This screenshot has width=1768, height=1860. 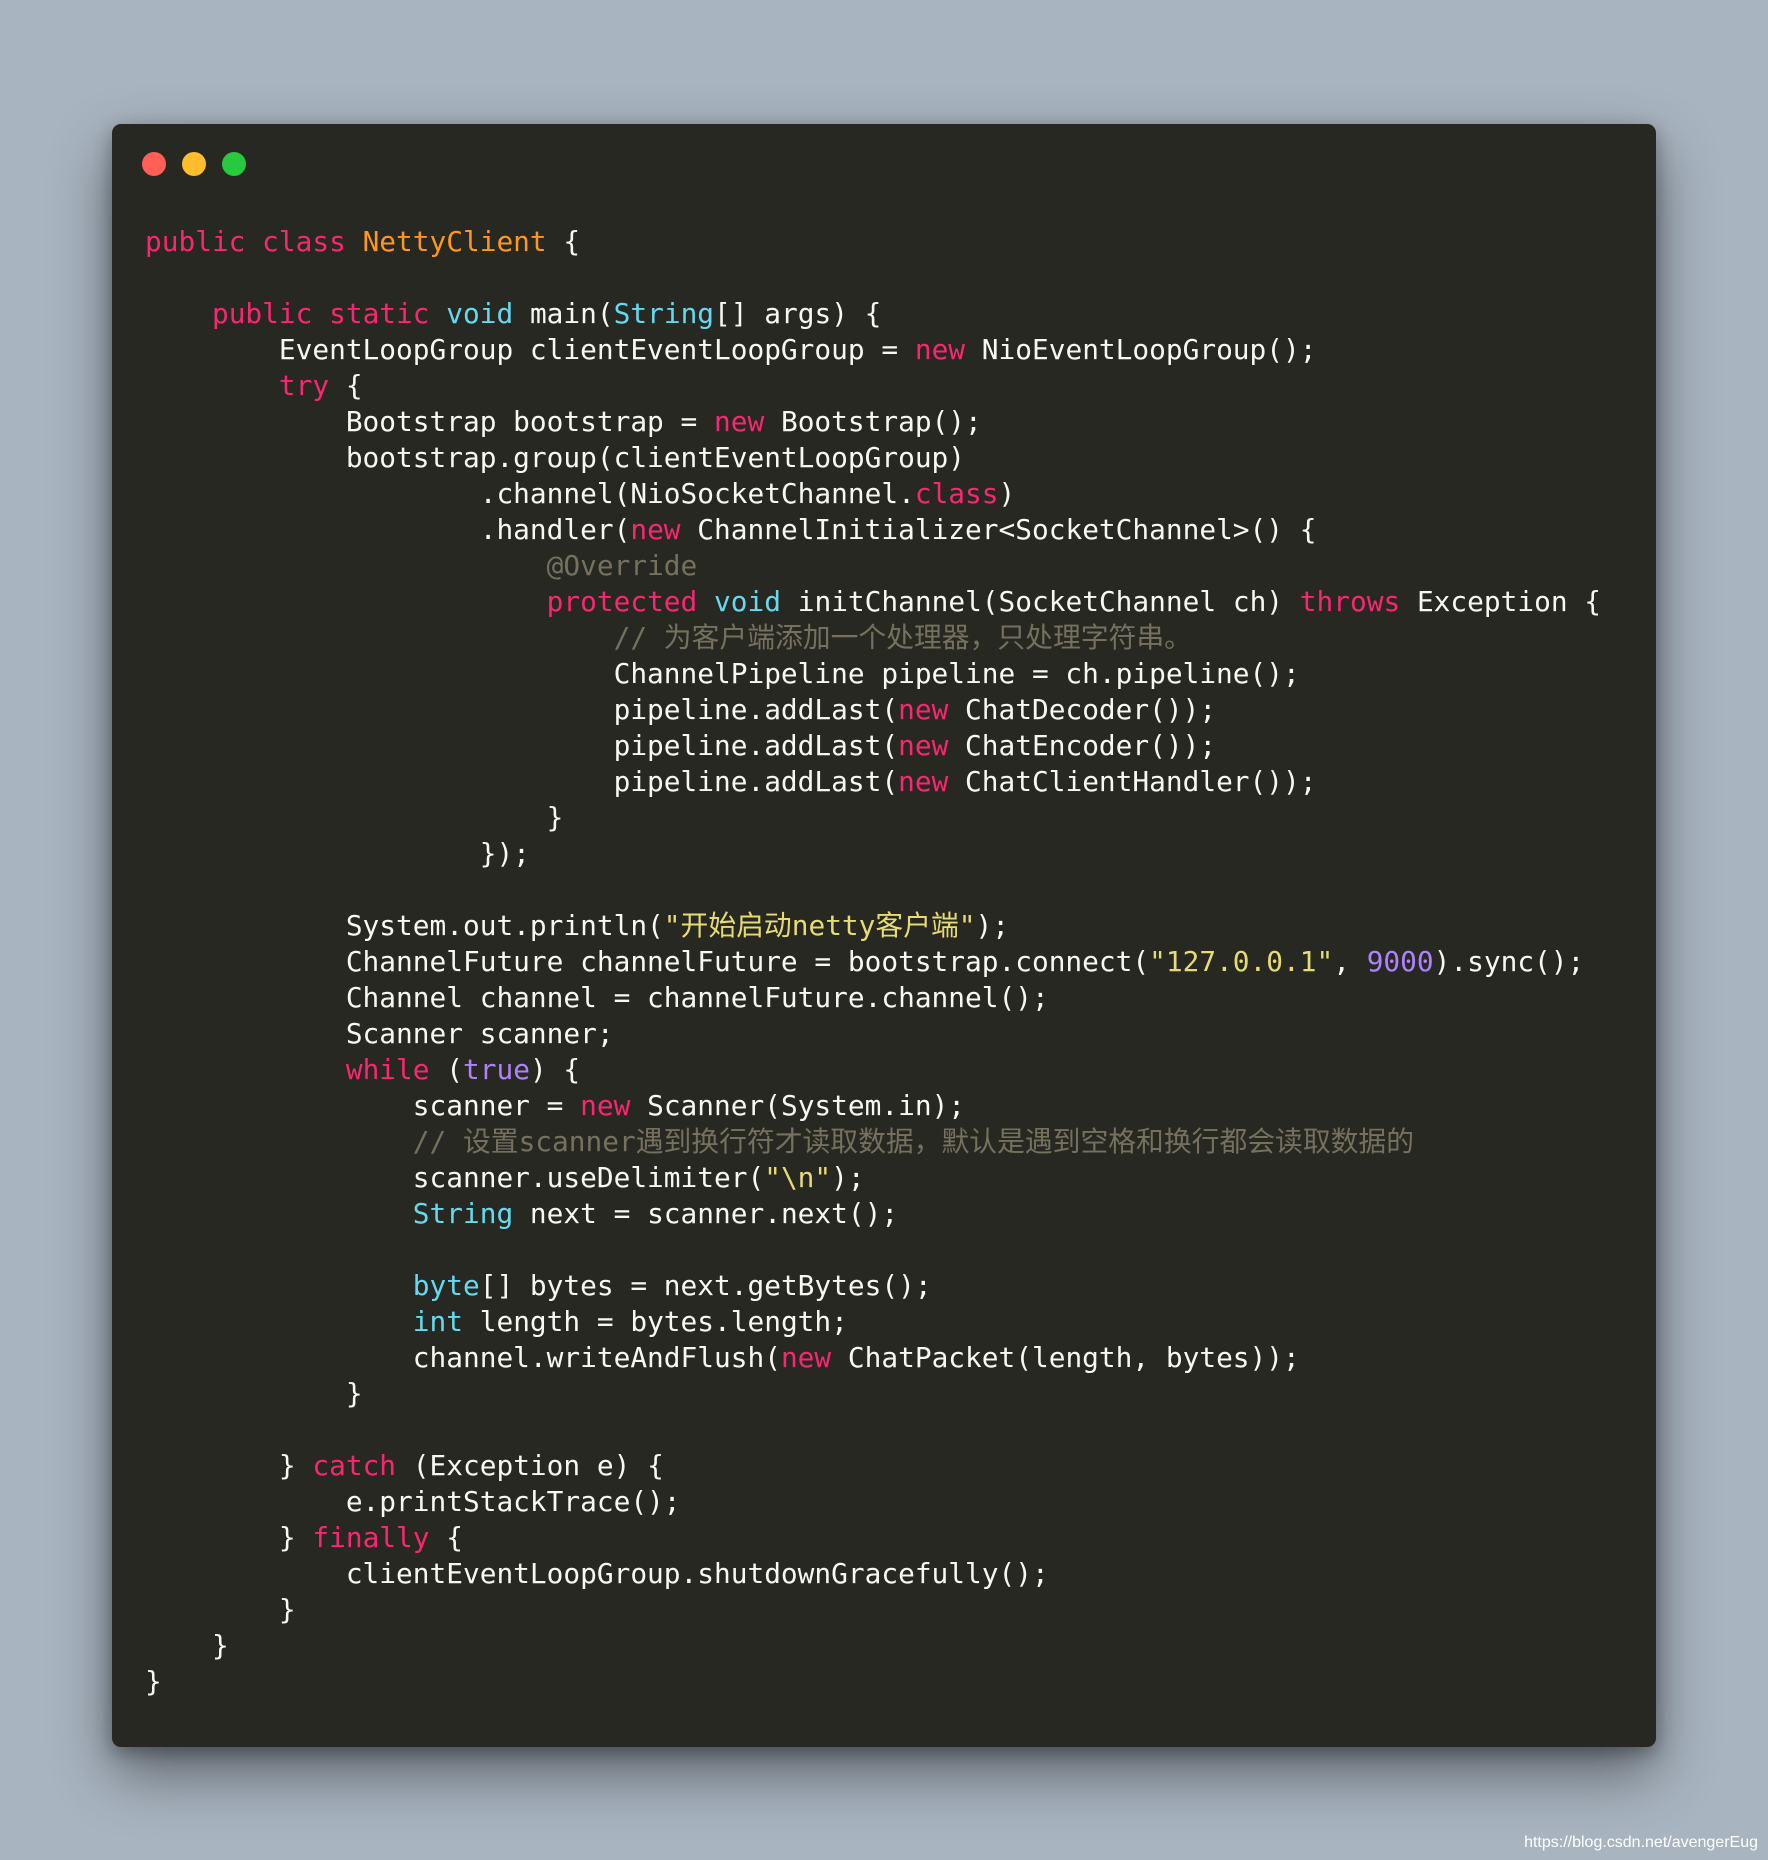 What do you see at coordinates (563, 313) in the screenshot?
I see `code-text: main(` at bounding box center [563, 313].